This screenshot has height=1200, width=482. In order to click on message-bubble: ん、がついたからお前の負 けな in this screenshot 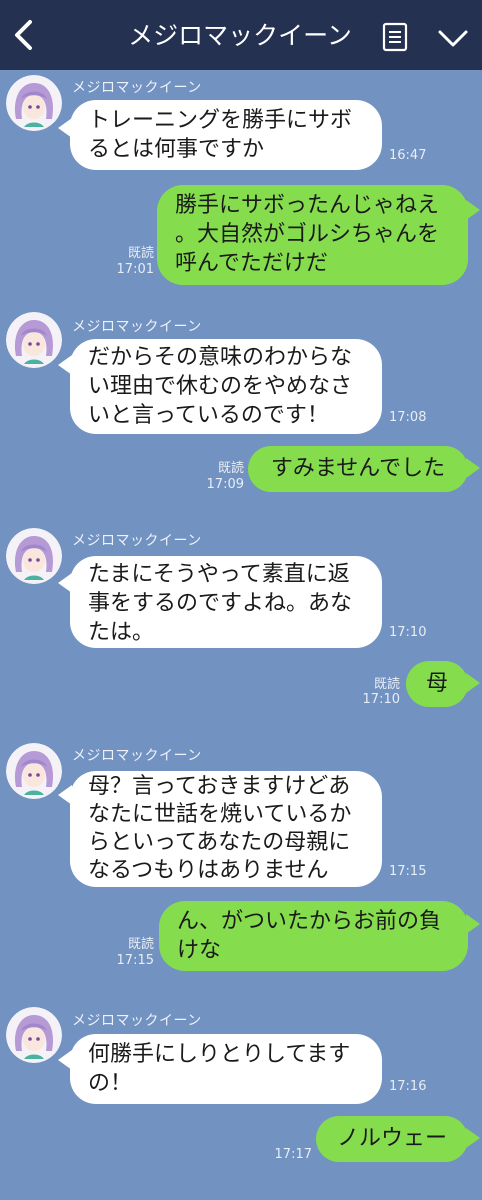, I will do `click(313, 936)`.